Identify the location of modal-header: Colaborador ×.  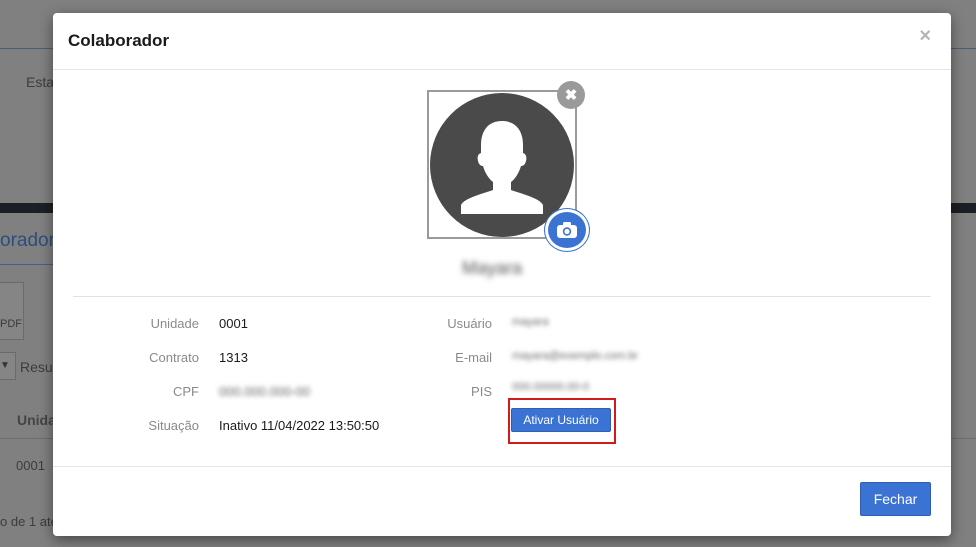
(502, 41).